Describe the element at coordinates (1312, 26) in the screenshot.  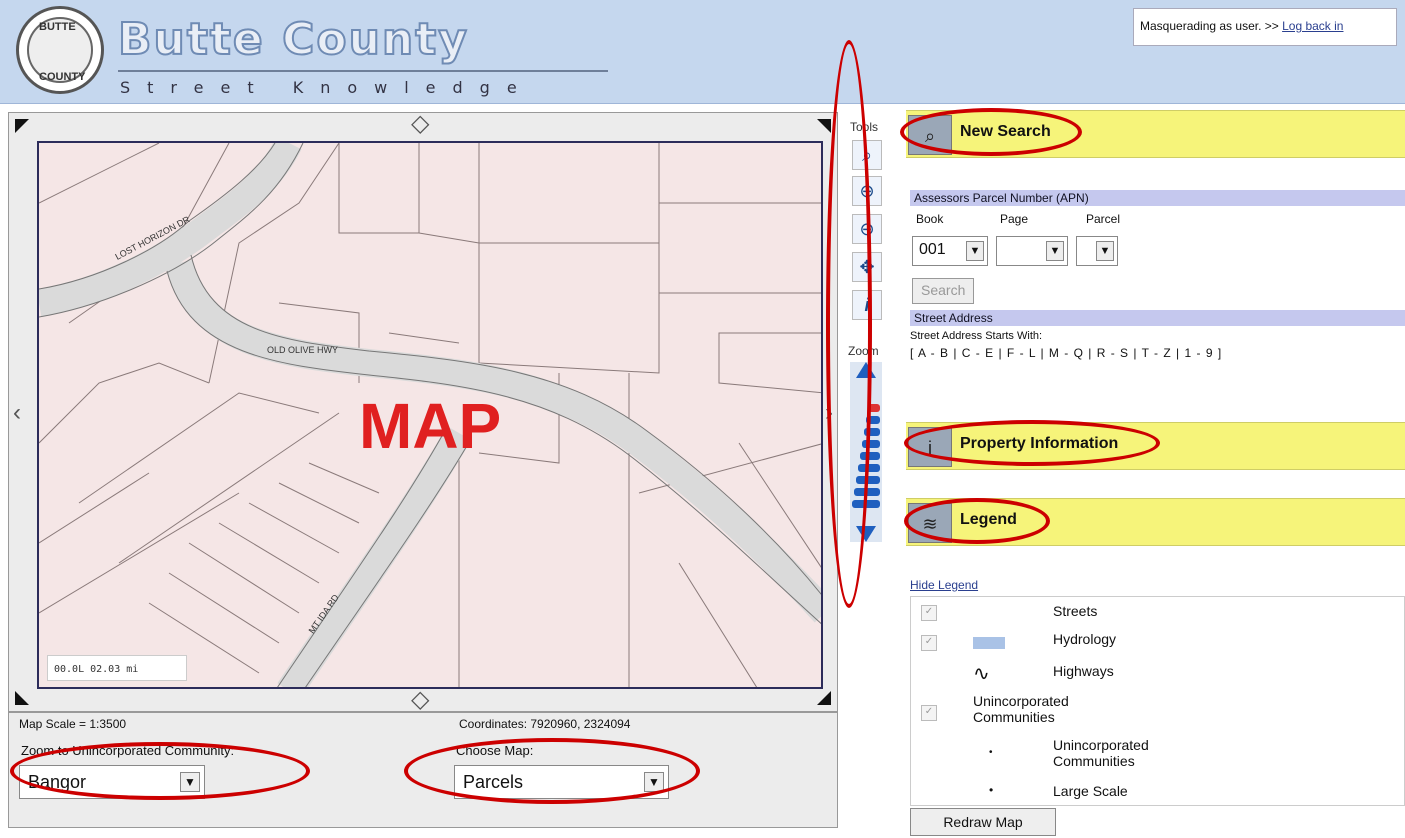
I see `log-back-in-link: Log back in` at that location.